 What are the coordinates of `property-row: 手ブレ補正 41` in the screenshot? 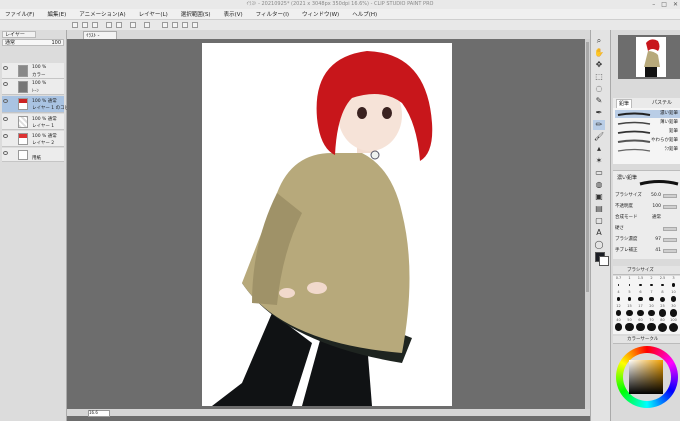 It's located at (647, 251).